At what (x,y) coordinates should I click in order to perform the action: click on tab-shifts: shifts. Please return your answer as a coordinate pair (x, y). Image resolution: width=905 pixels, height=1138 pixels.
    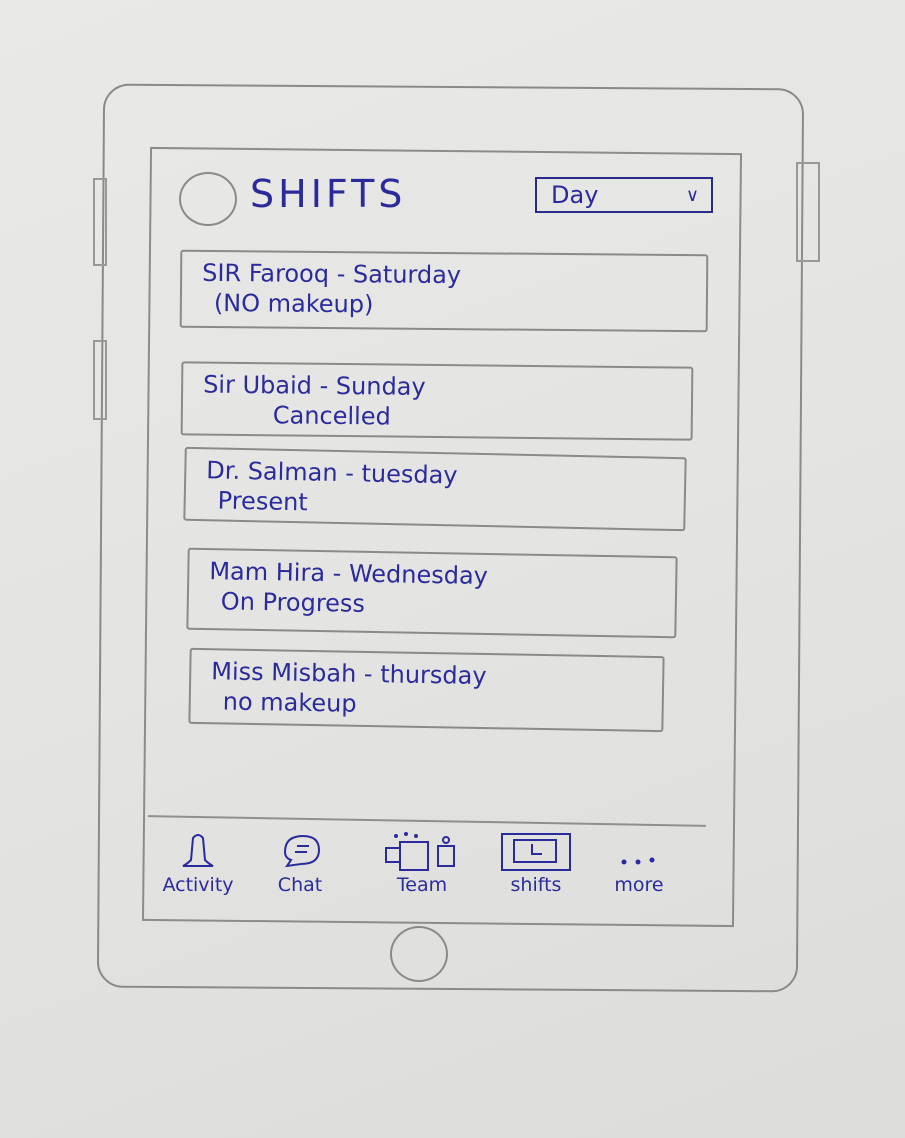
    Looking at the image, I should click on (536, 863).